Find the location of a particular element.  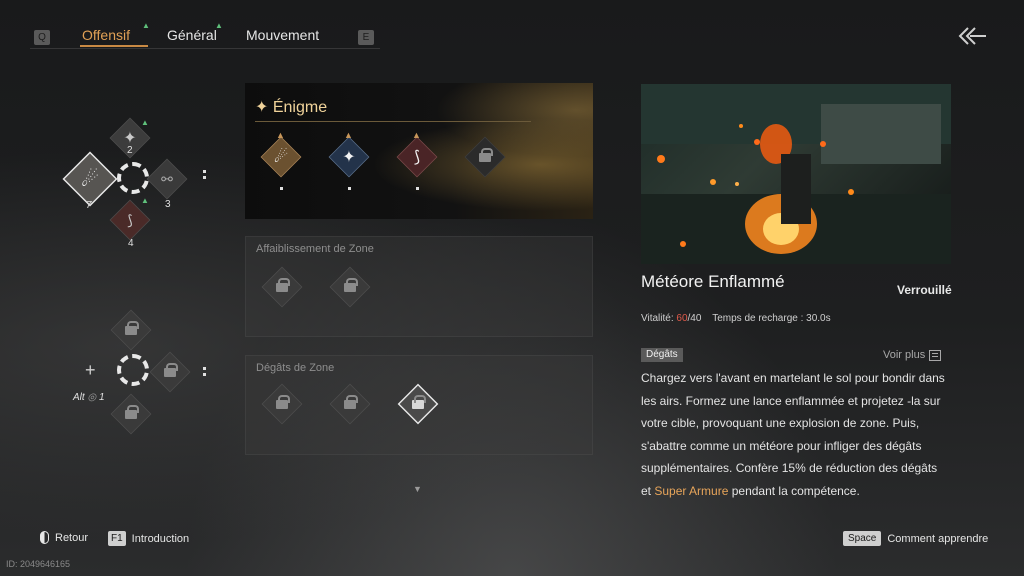

how-to-learn-hint: Space Comment apprendre is located at coordinates (915, 538).